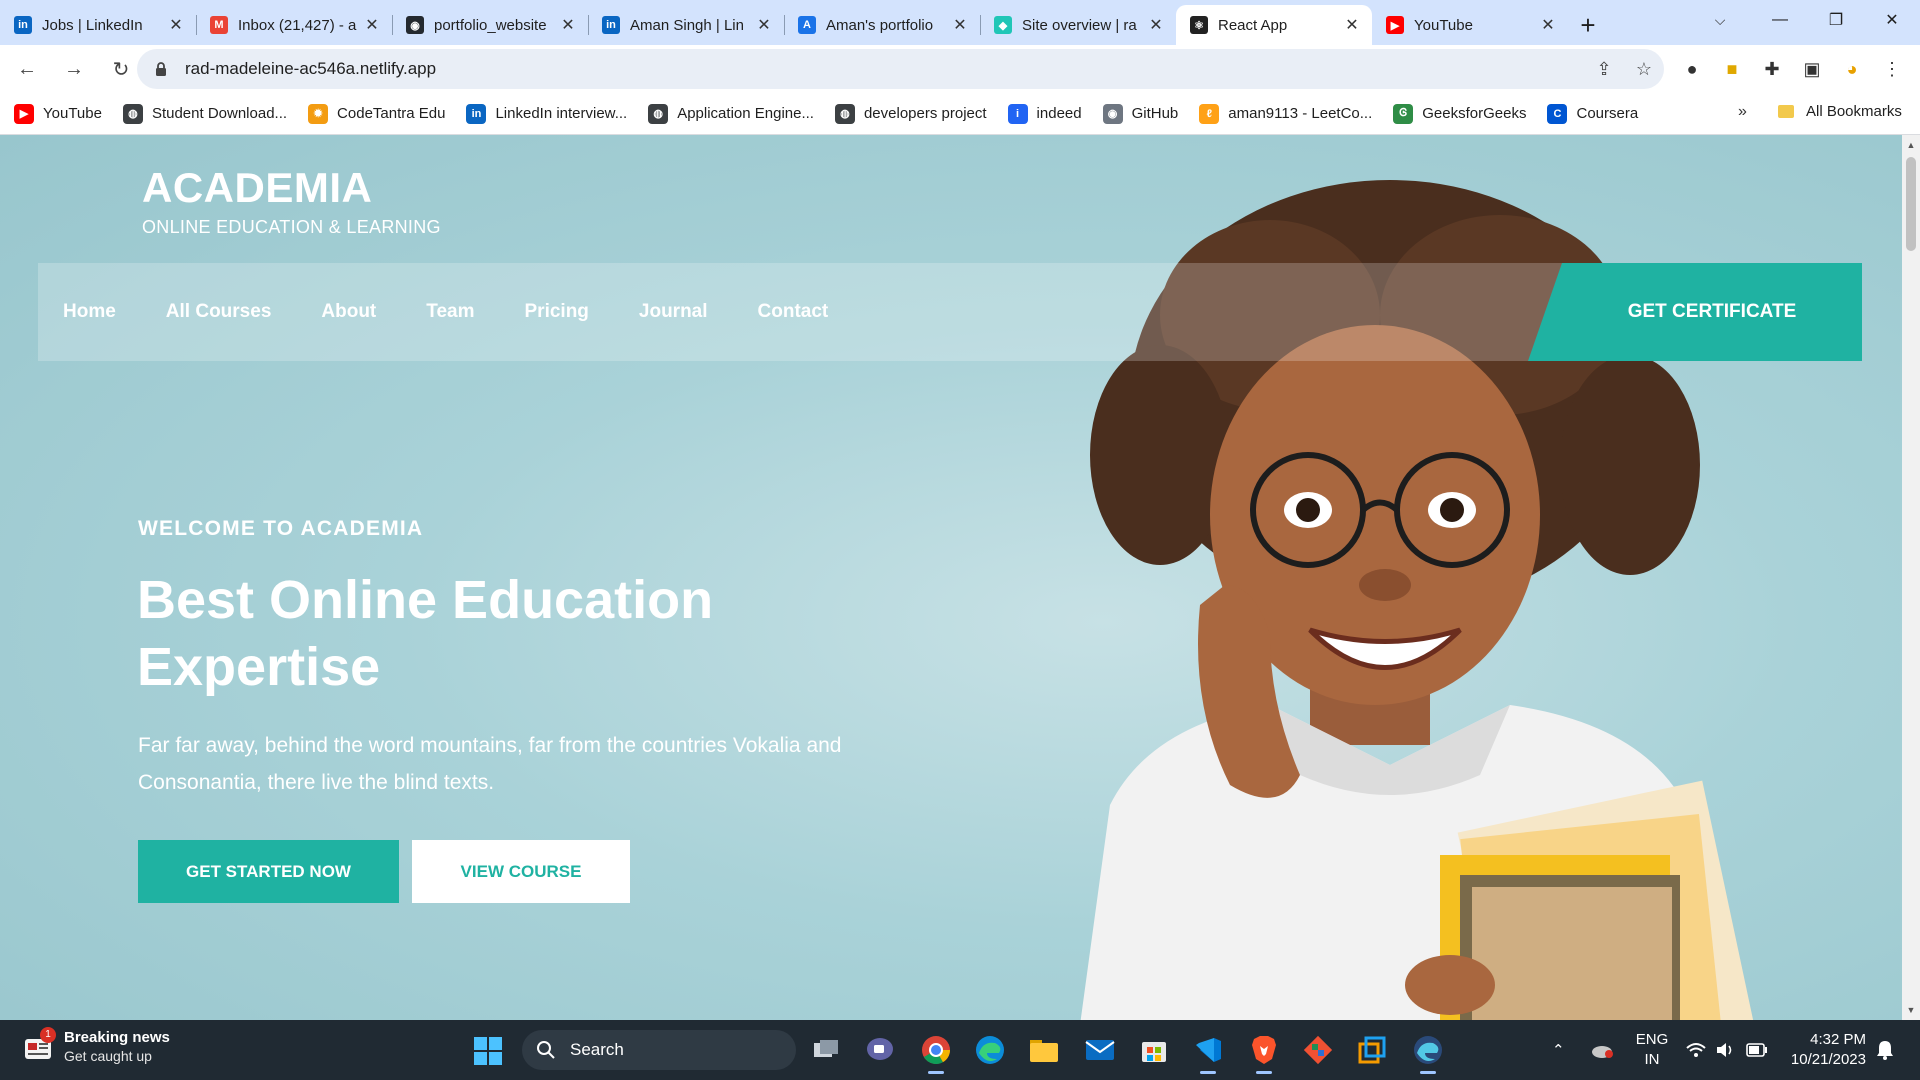 The image size is (1920, 1080). What do you see at coordinates (936, 1053) in the screenshot?
I see `chrome-icon` at bounding box center [936, 1053].